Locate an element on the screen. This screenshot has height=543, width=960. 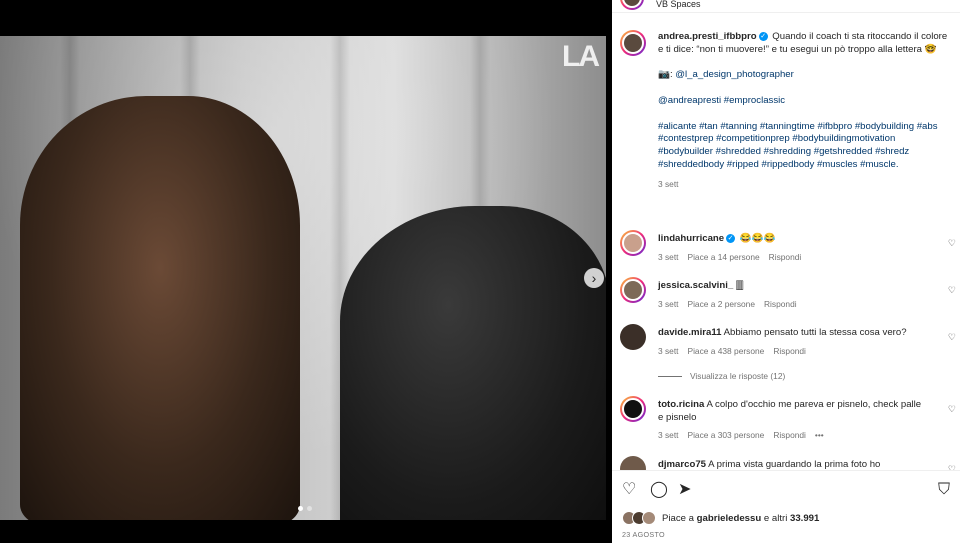
comment-likes: Piace a 303 persone is located at coordinates (725, 435).